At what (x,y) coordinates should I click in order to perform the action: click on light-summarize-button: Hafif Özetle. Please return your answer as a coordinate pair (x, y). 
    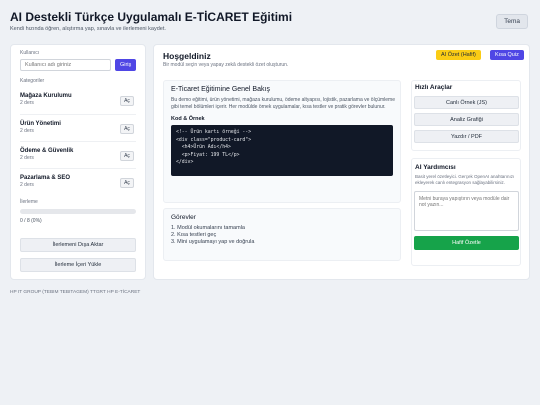
    Looking at the image, I should click on (466, 243).